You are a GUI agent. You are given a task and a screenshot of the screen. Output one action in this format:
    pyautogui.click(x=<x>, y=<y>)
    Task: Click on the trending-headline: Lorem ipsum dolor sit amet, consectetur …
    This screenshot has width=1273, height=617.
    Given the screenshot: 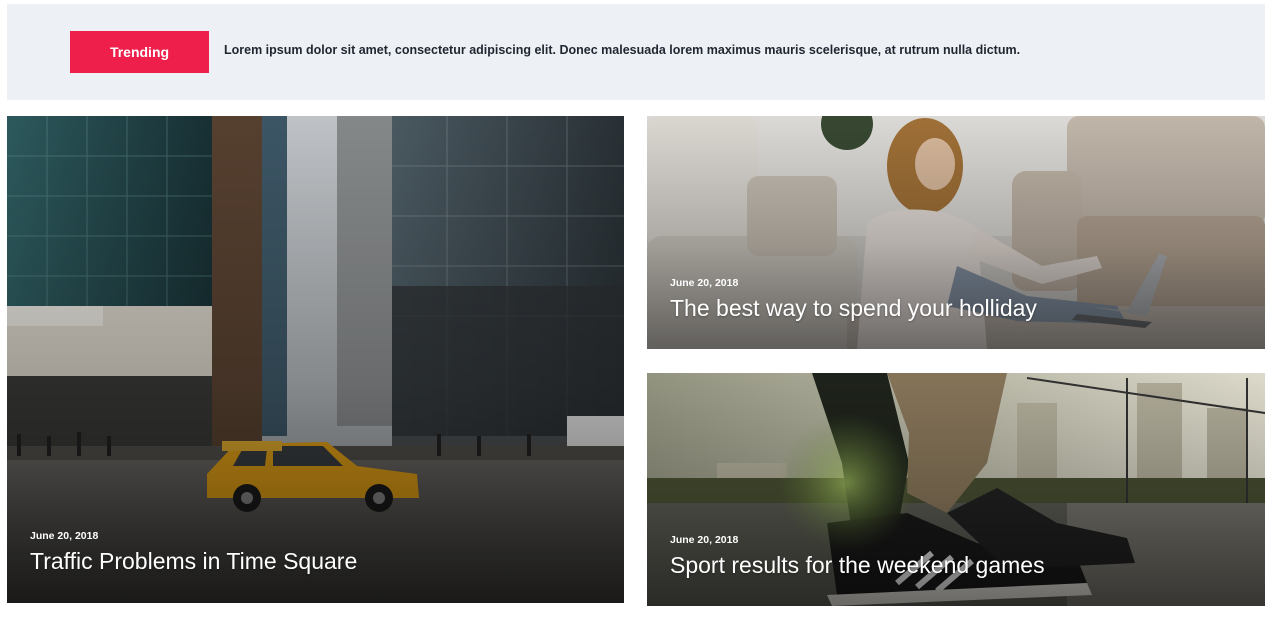 What is the action you would take?
    pyautogui.click(x=622, y=50)
    